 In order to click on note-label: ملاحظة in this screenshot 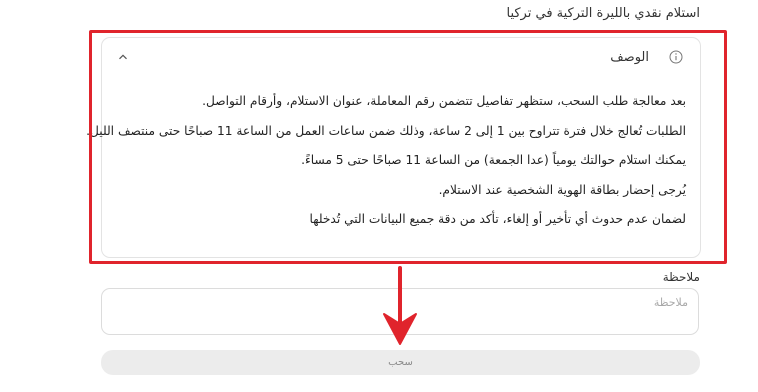, I will do `click(681, 277)`.